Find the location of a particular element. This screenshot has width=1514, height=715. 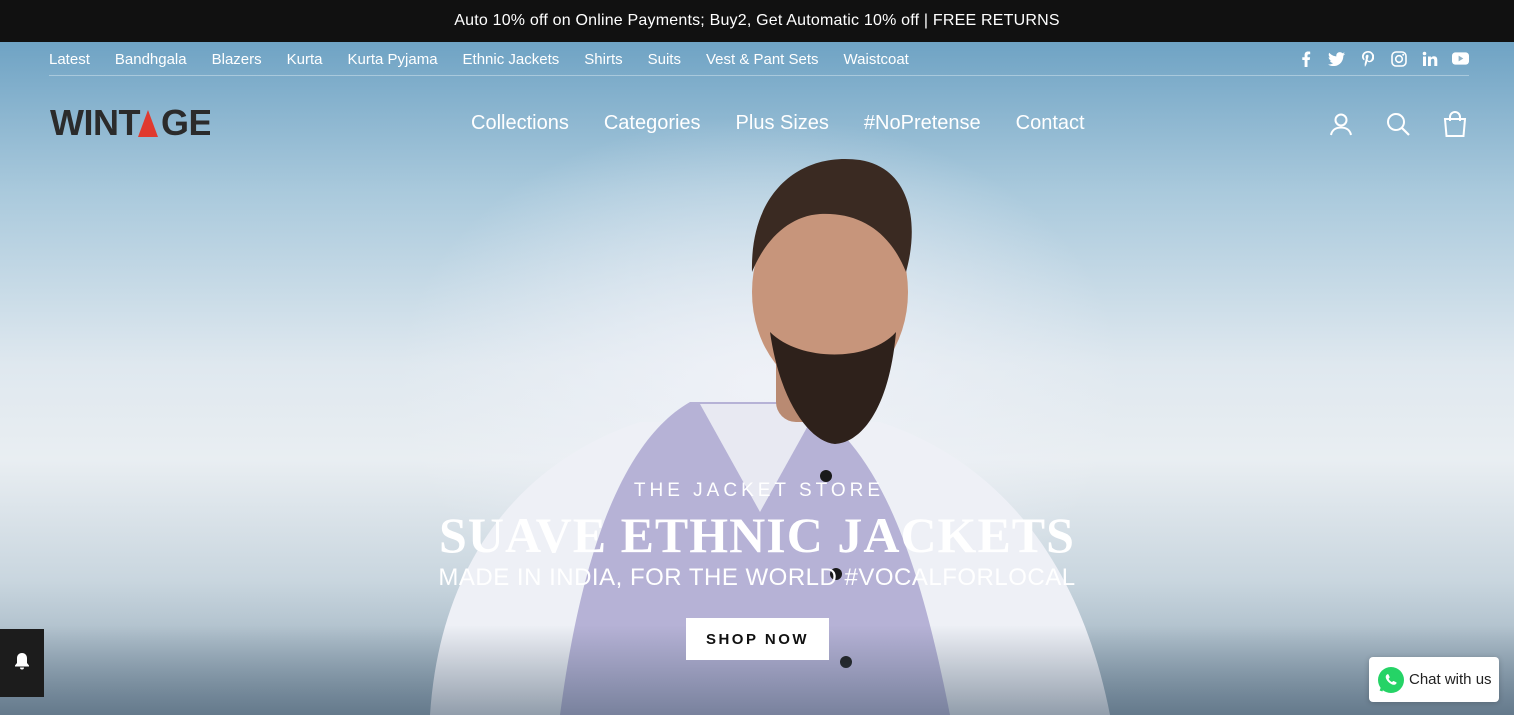

nav-collections: Collections is located at coordinates (520, 123).